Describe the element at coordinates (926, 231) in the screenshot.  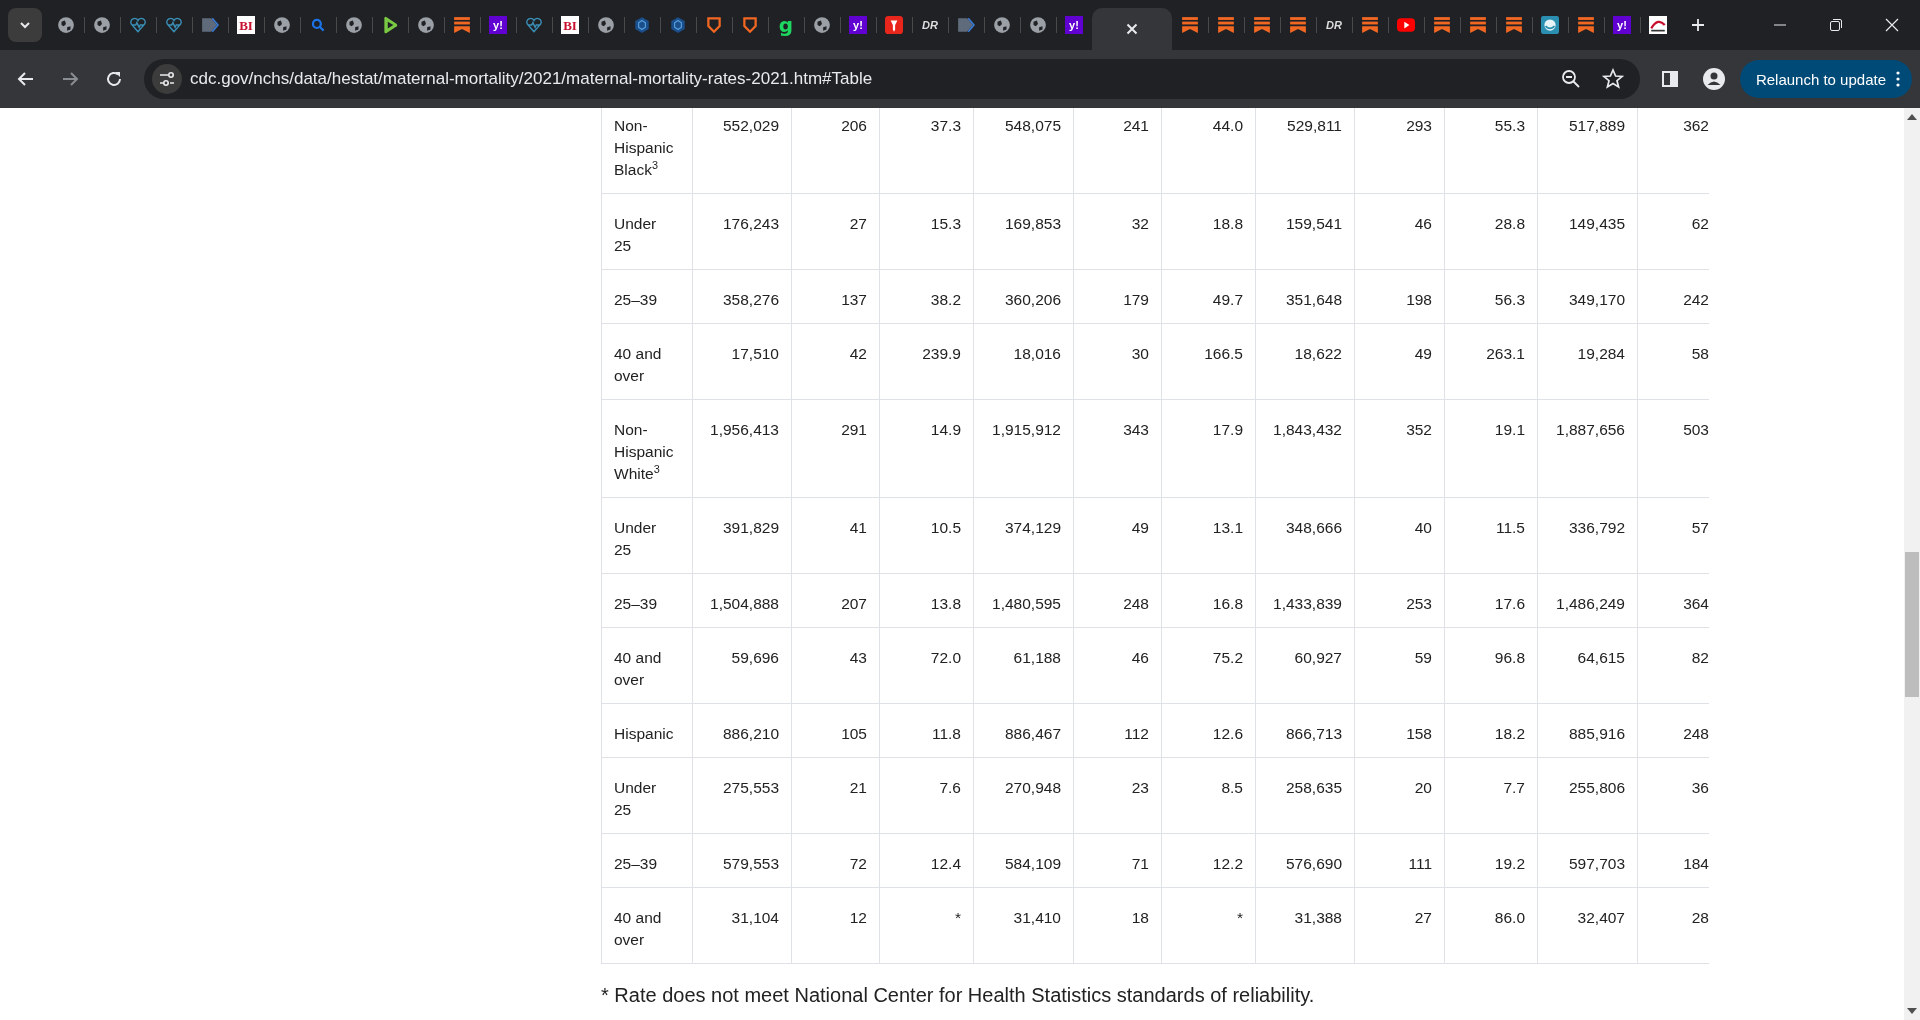
I see `table-cell: 15.3` at that location.